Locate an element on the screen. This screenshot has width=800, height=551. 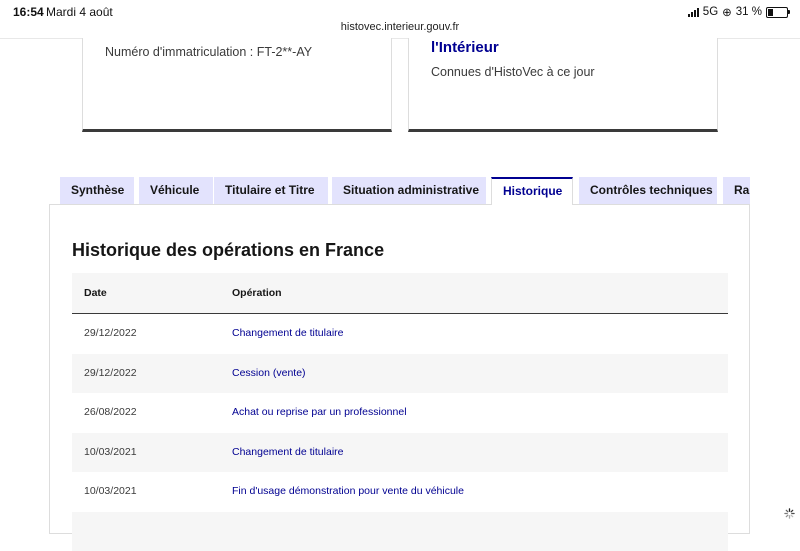
status-indicators: 5G ⊕ 31 % is located at coordinates (738, 12).